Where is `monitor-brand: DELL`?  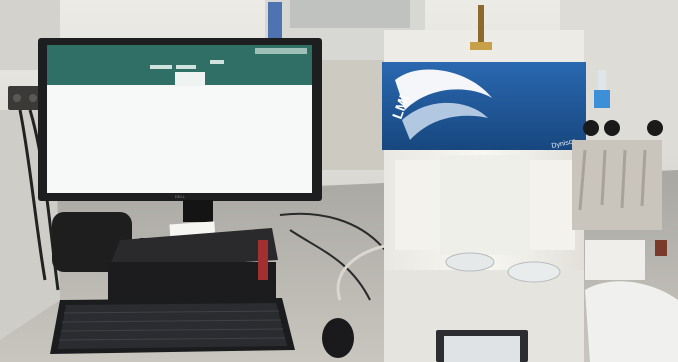 monitor-brand: DELL is located at coordinates (180, 196).